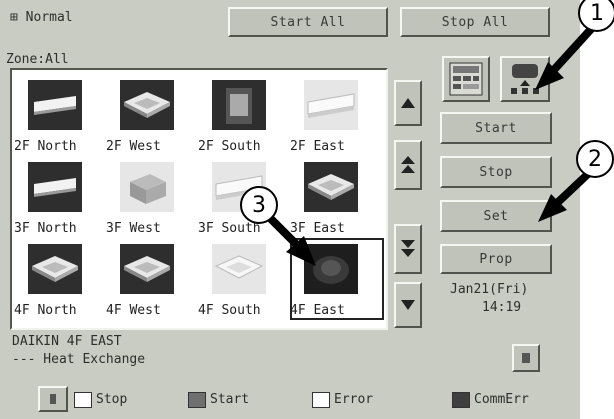 The image size is (614, 419). What do you see at coordinates (83, 400) in the screenshot?
I see `legend-stop-swatch` at bounding box center [83, 400].